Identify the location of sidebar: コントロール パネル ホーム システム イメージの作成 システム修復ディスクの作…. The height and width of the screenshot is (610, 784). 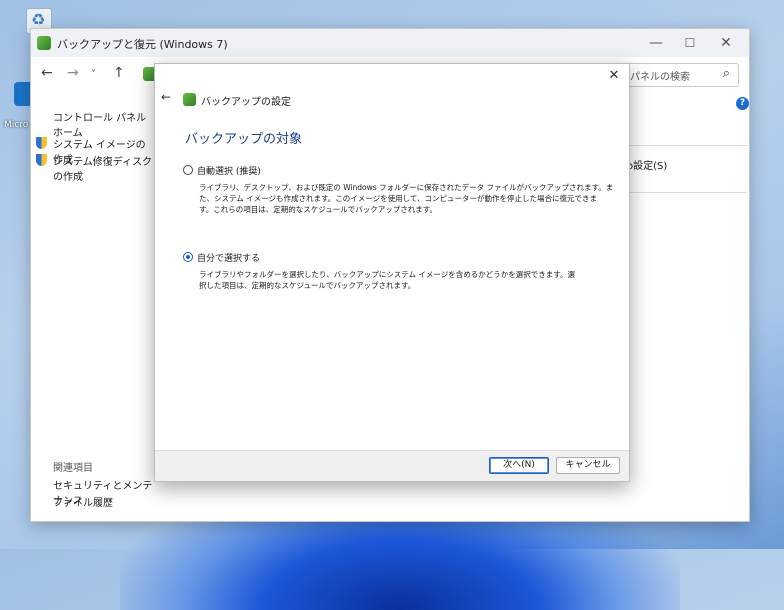
(93, 307).